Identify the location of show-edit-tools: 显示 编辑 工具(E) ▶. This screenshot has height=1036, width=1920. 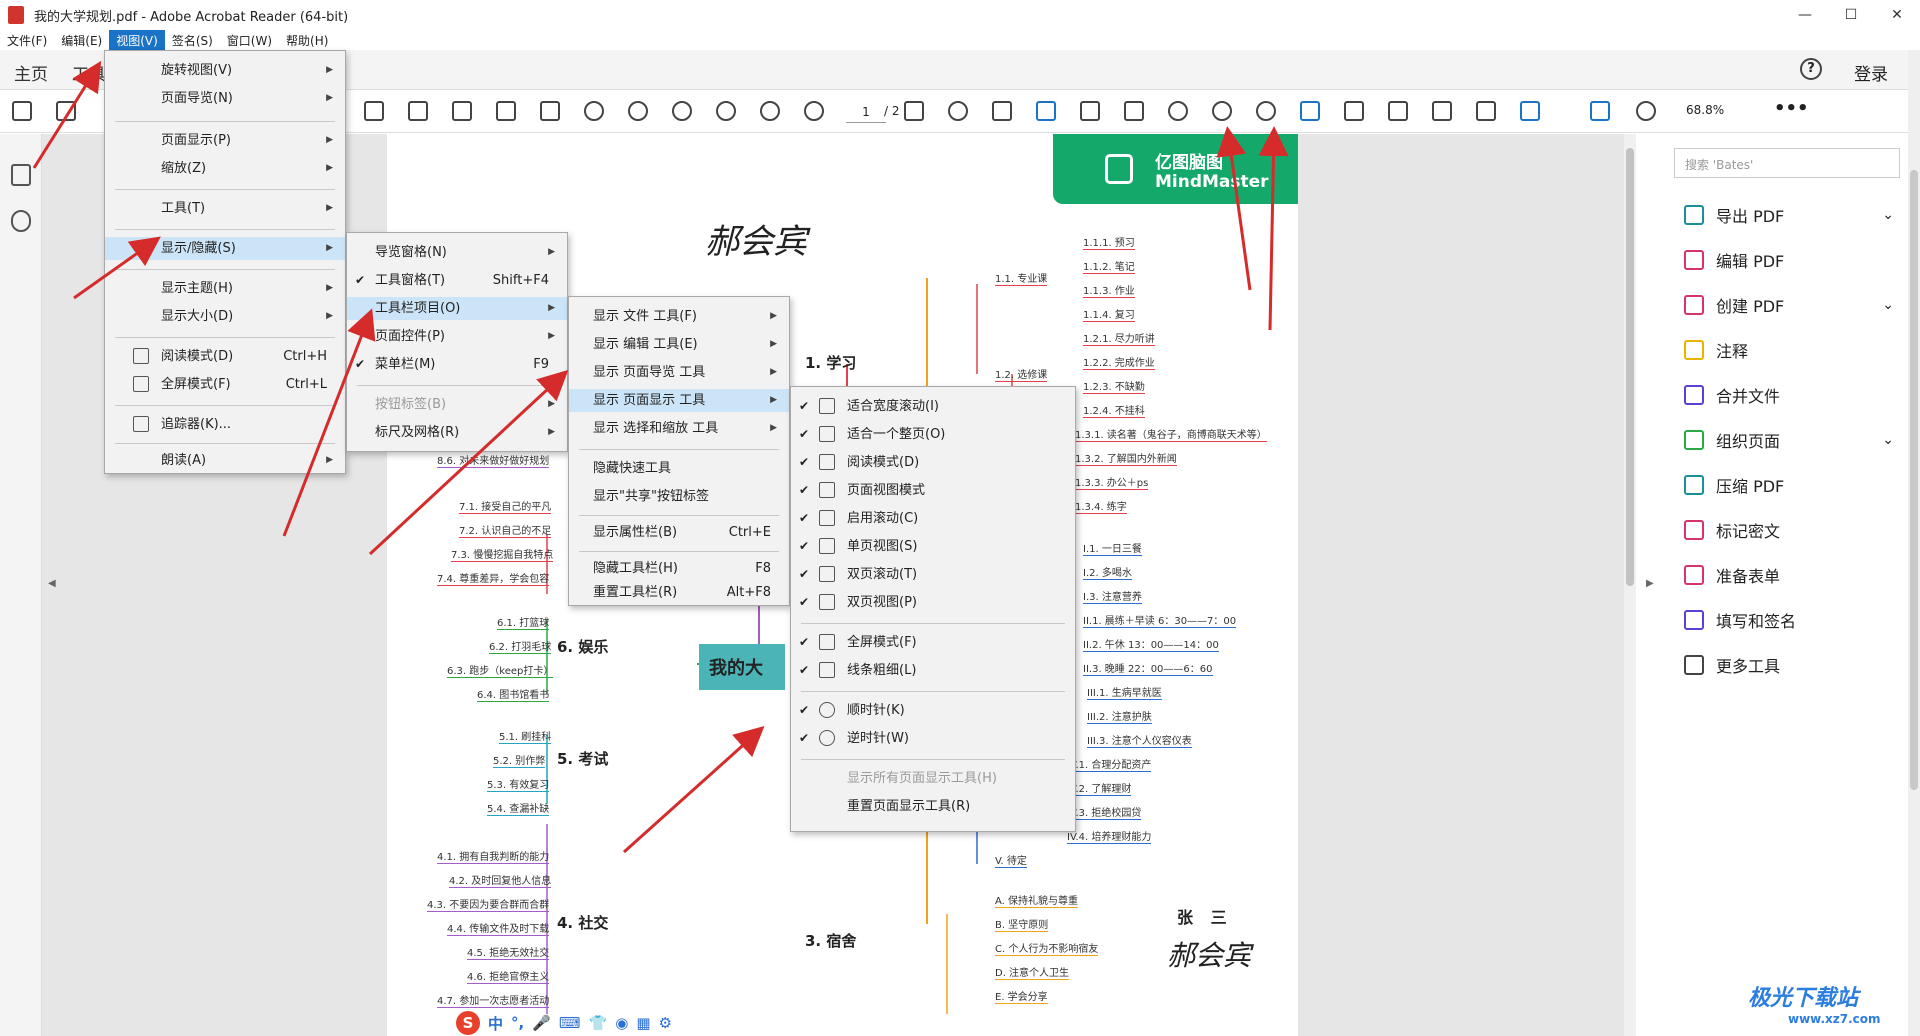
(679, 344).